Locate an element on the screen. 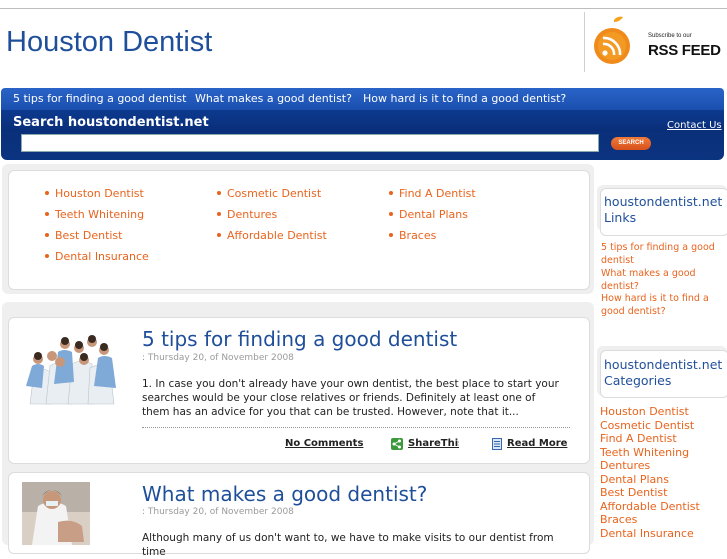  search-input is located at coordinates (310, 143).